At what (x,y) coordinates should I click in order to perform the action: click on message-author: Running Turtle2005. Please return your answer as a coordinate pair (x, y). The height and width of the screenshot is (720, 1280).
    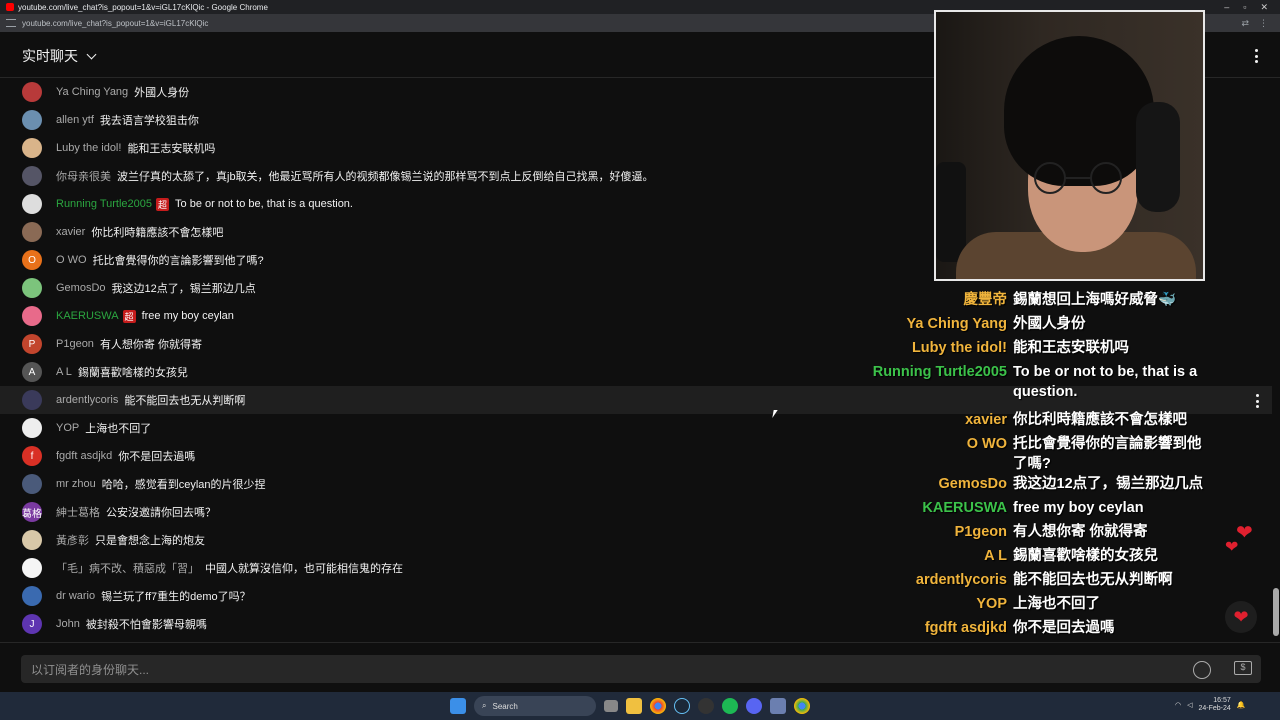
    Looking at the image, I should click on (104, 204).